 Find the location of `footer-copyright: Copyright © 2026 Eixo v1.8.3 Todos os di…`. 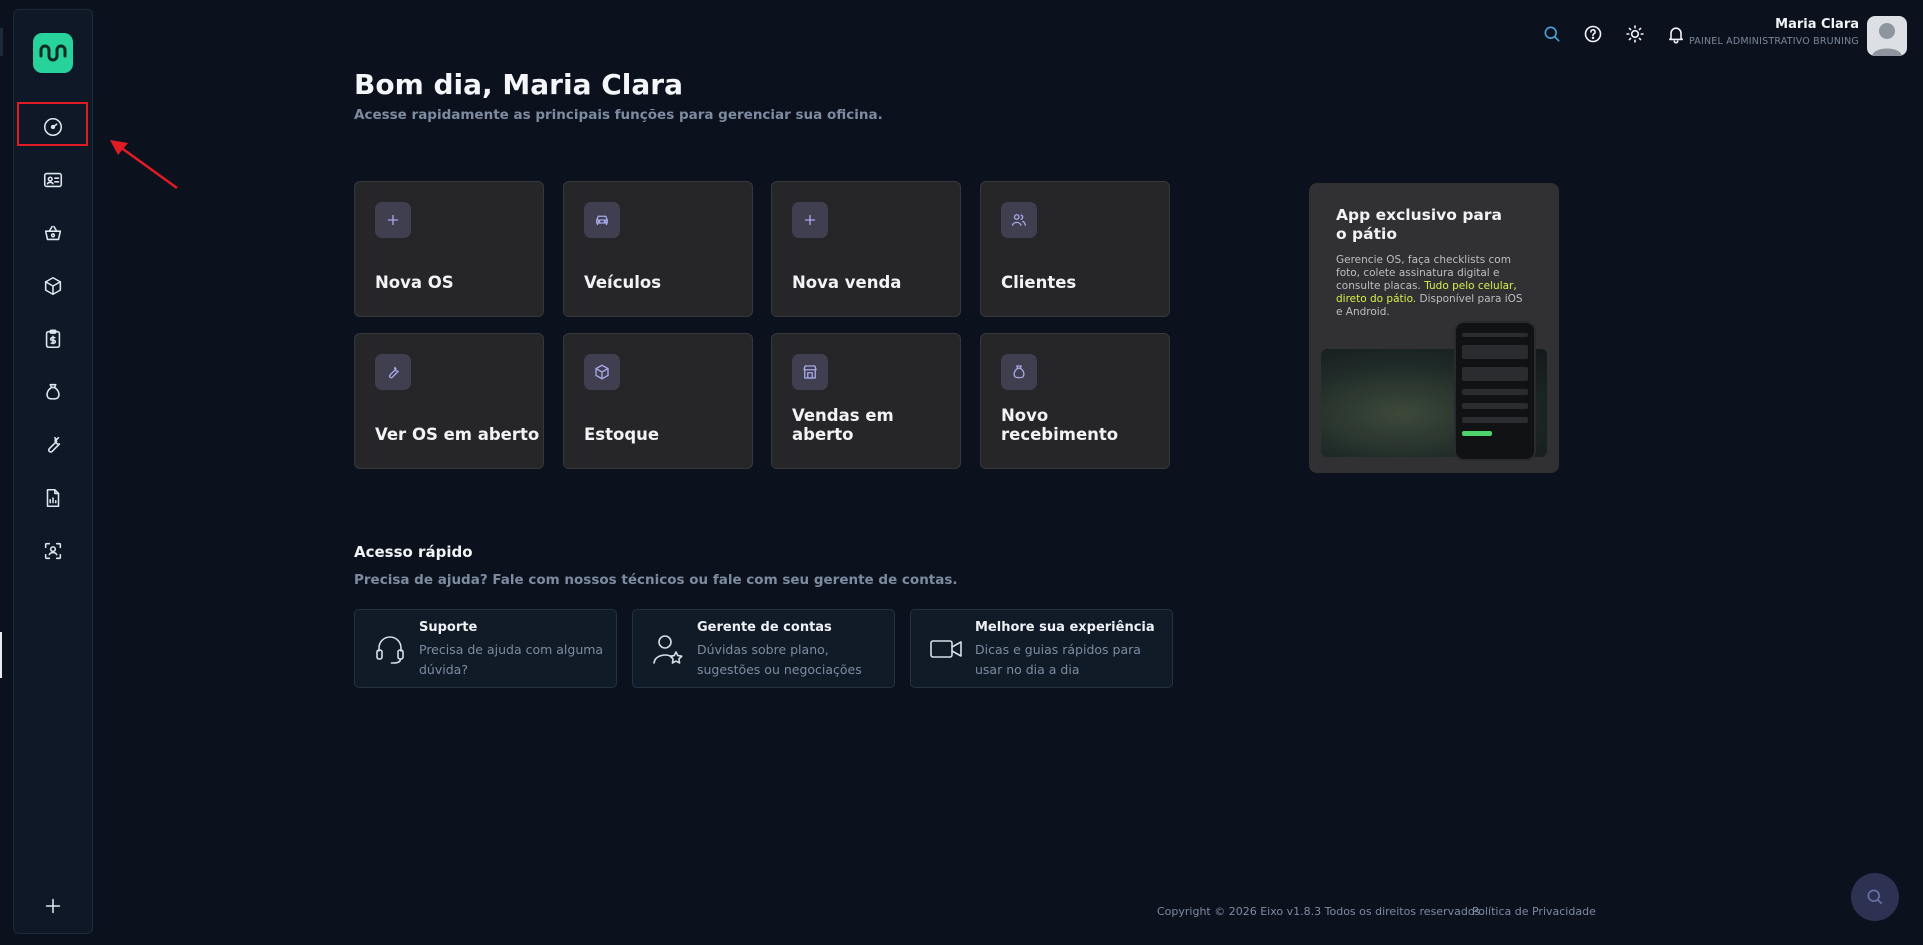

footer-copyright: Copyright © 2026 Eixo v1.8.3 Todos os di… is located at coordinates (1320, 911).